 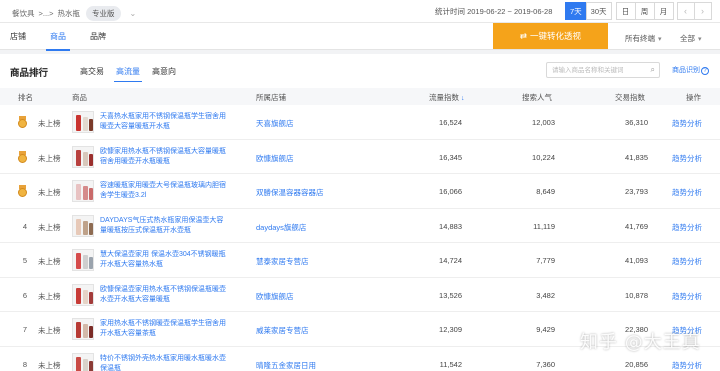 What do you see at coordinates (164, 157) in the screenshot?
I see `product-name-link: 欧慷家用热水瓶不锈钢保温瓶大容量暖瓶宿舍用暖壶开水瓶暖瓶` at bounding box center [164, 157].